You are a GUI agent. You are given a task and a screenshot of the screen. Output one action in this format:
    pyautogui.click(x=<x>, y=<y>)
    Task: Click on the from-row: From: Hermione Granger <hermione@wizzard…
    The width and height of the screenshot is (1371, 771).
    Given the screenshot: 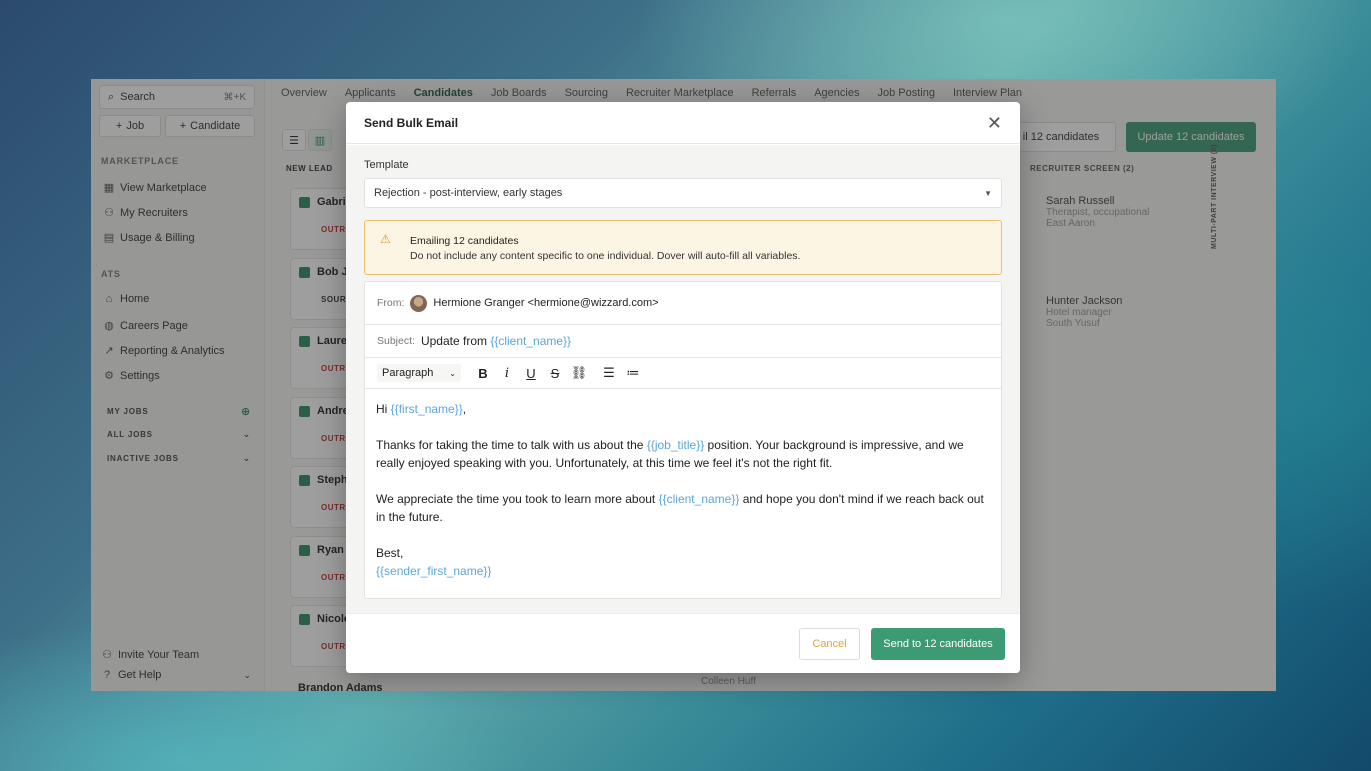 What is the action you would take?
    pyautogui.click(x=683, y=303)
    